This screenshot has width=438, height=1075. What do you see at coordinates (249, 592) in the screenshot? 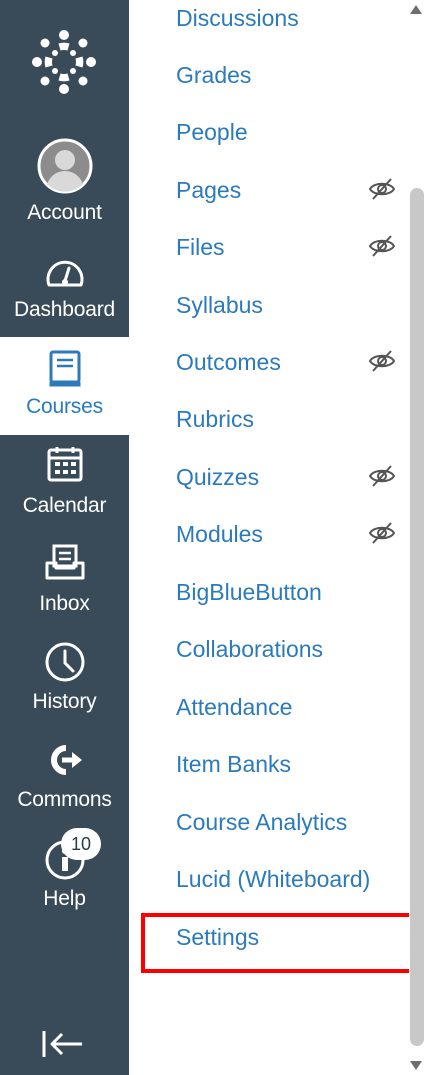
I see `course-nav-bigbluebutton: BigBlueButton` at bounding box center [249, 592].